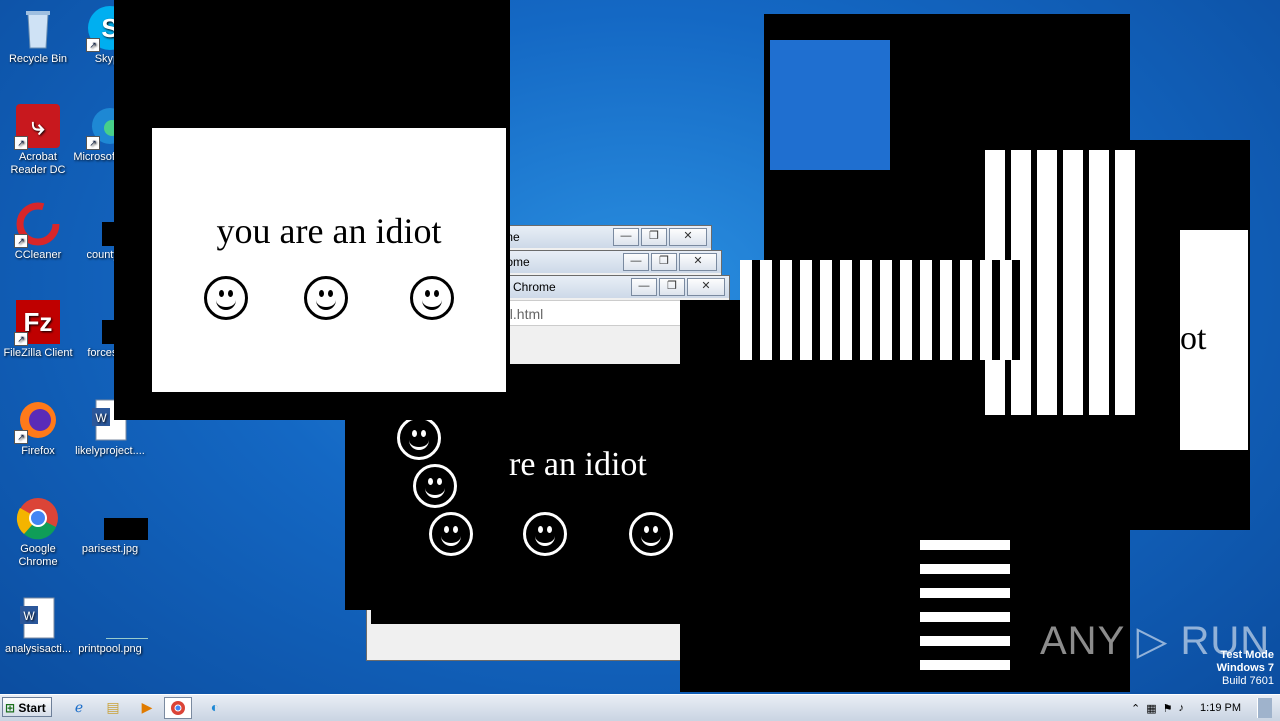  Describe the element at coordinates (1151, 708) in the screenshot. I see `network-icon: ▦` at that location.